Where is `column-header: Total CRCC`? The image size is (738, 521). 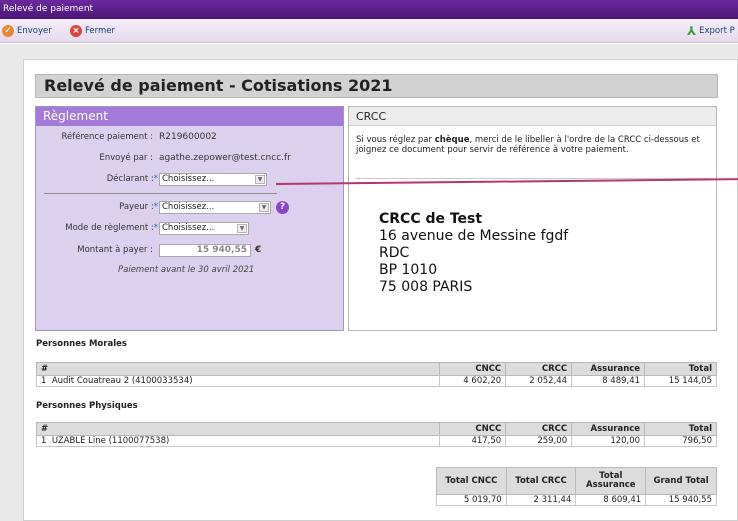
column-header: Total CRCC is located at coordinates (541, 481).